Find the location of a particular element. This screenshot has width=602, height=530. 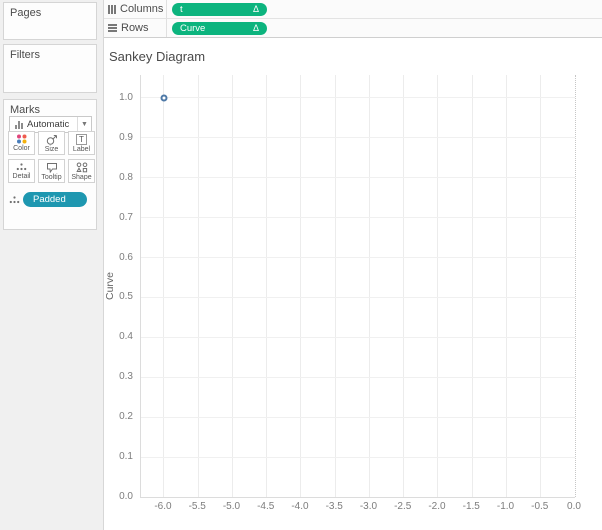

mark-type-value: Automatic is located at coordinates (48, 124).